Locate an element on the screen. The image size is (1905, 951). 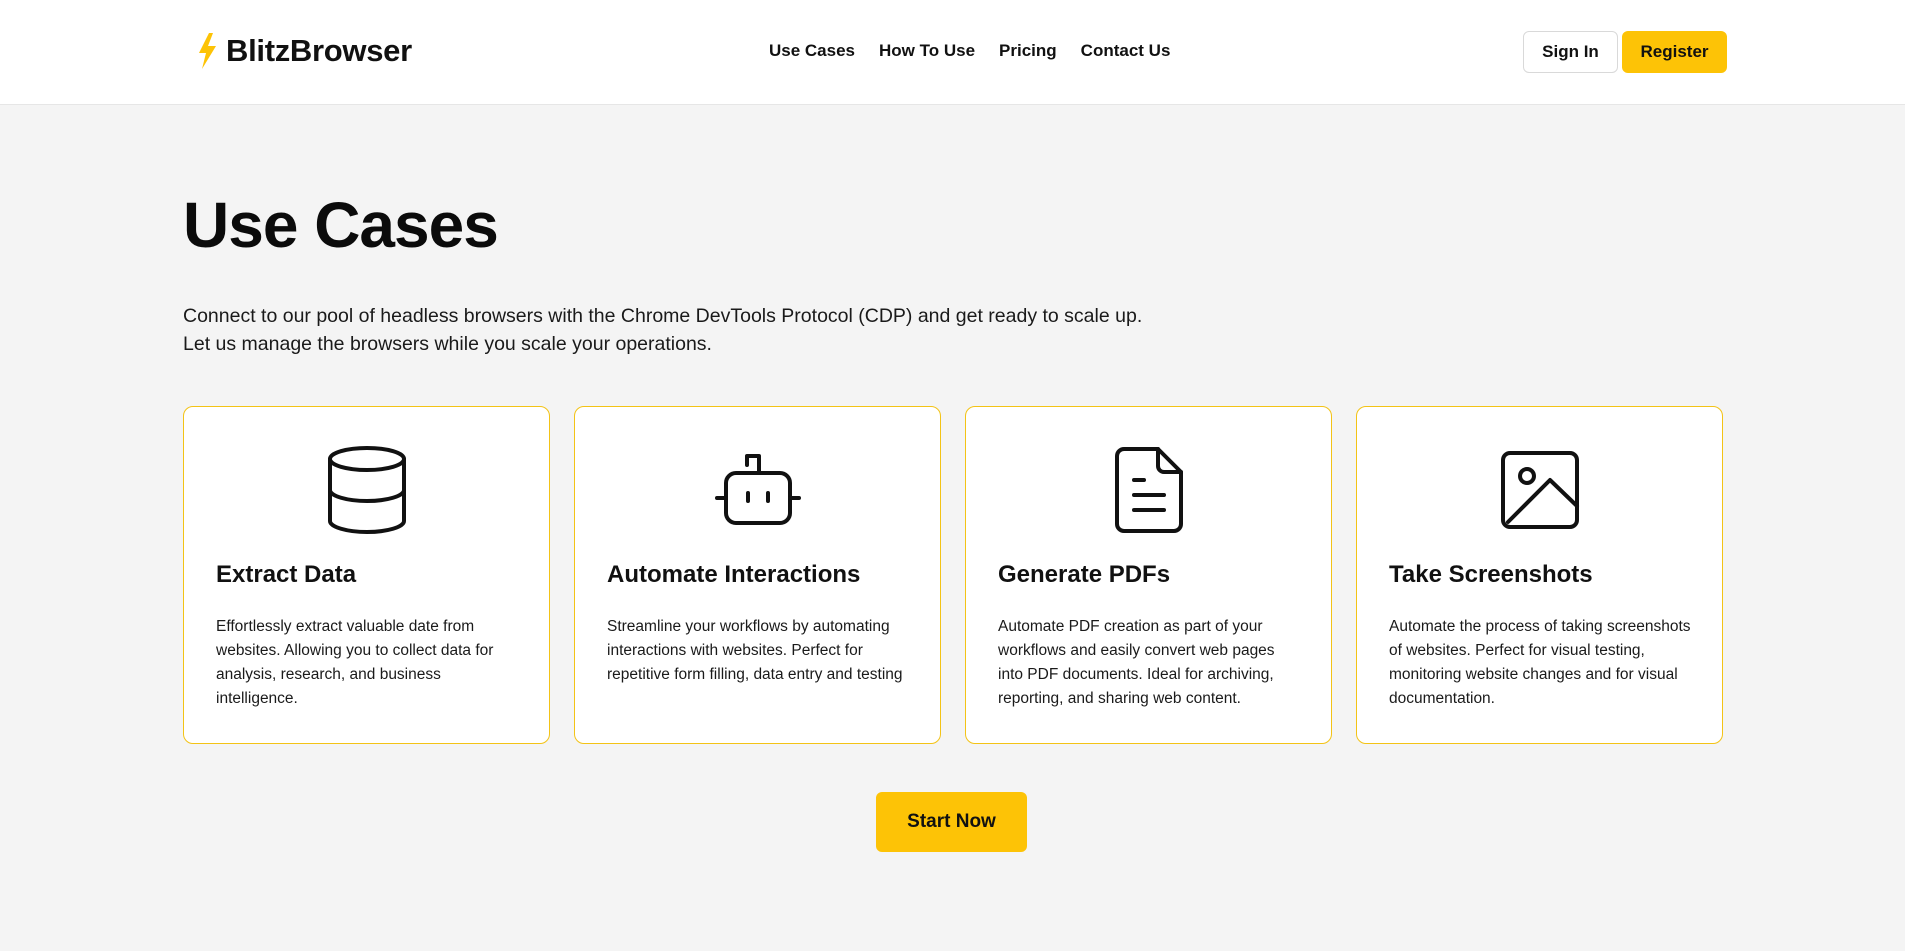
database-icon is located at coordinates (367, 490).